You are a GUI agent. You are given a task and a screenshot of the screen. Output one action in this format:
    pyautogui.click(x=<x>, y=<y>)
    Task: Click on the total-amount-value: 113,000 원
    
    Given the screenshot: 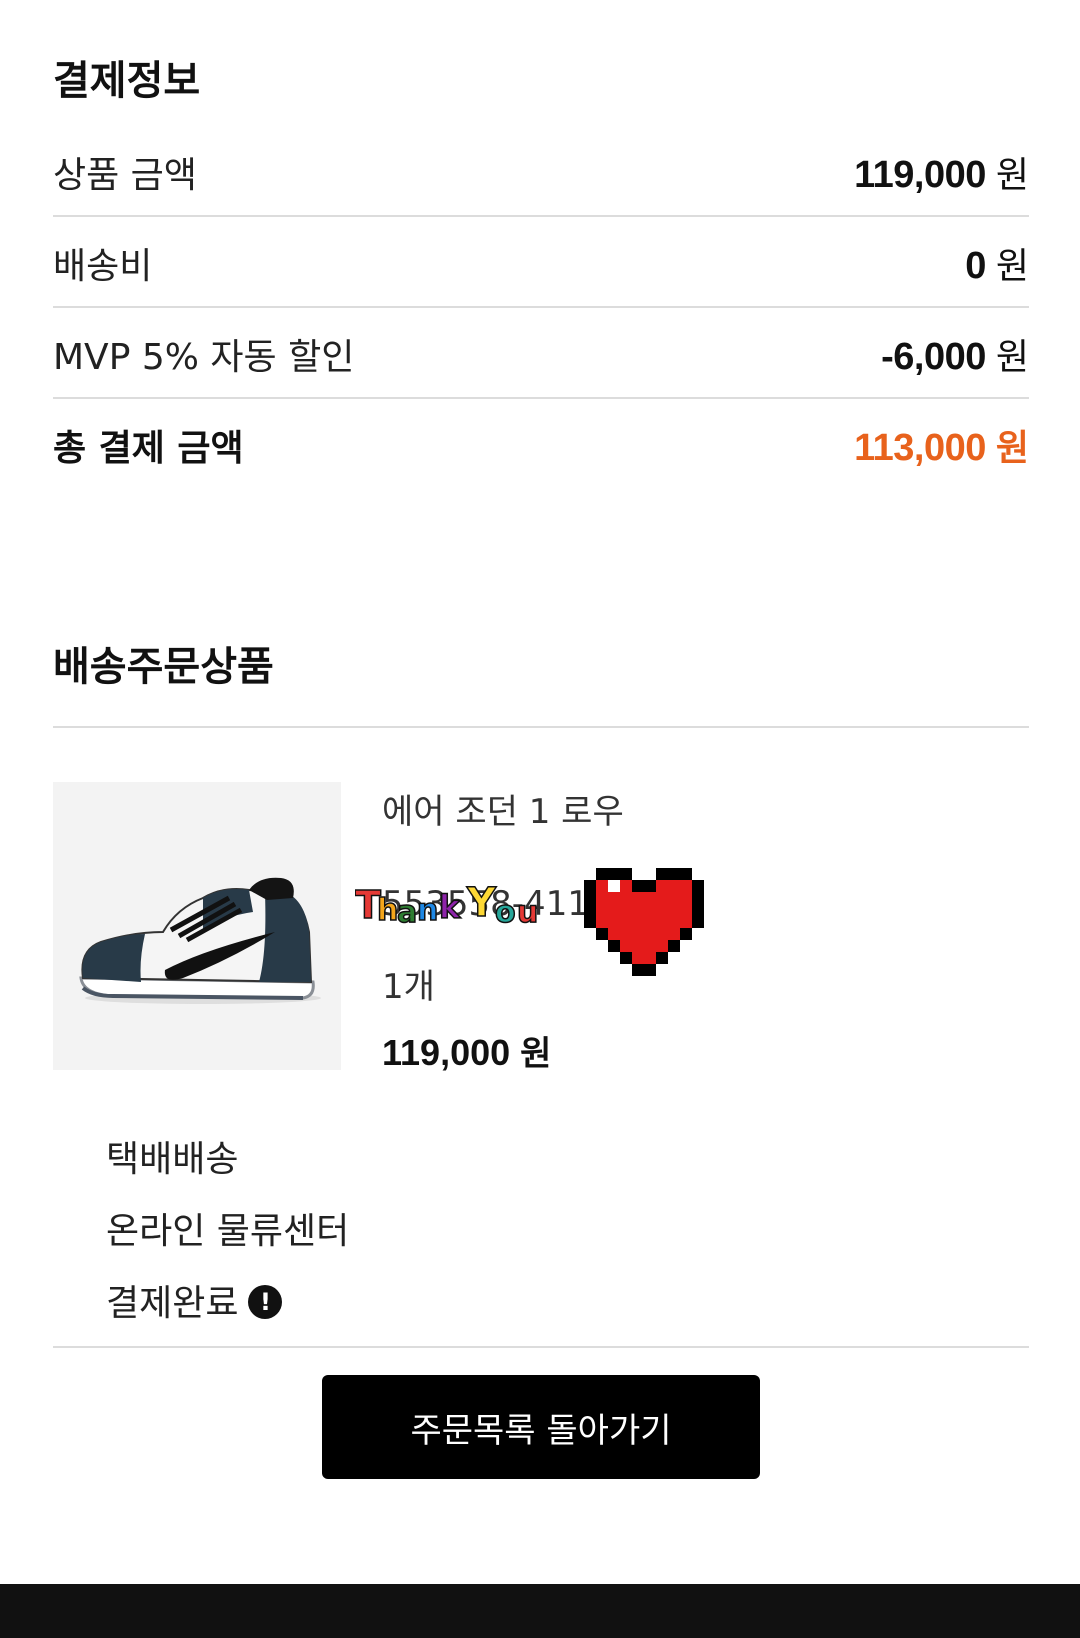 What is the action you would take?
    pyautogui.click(x=941, y=447)
    